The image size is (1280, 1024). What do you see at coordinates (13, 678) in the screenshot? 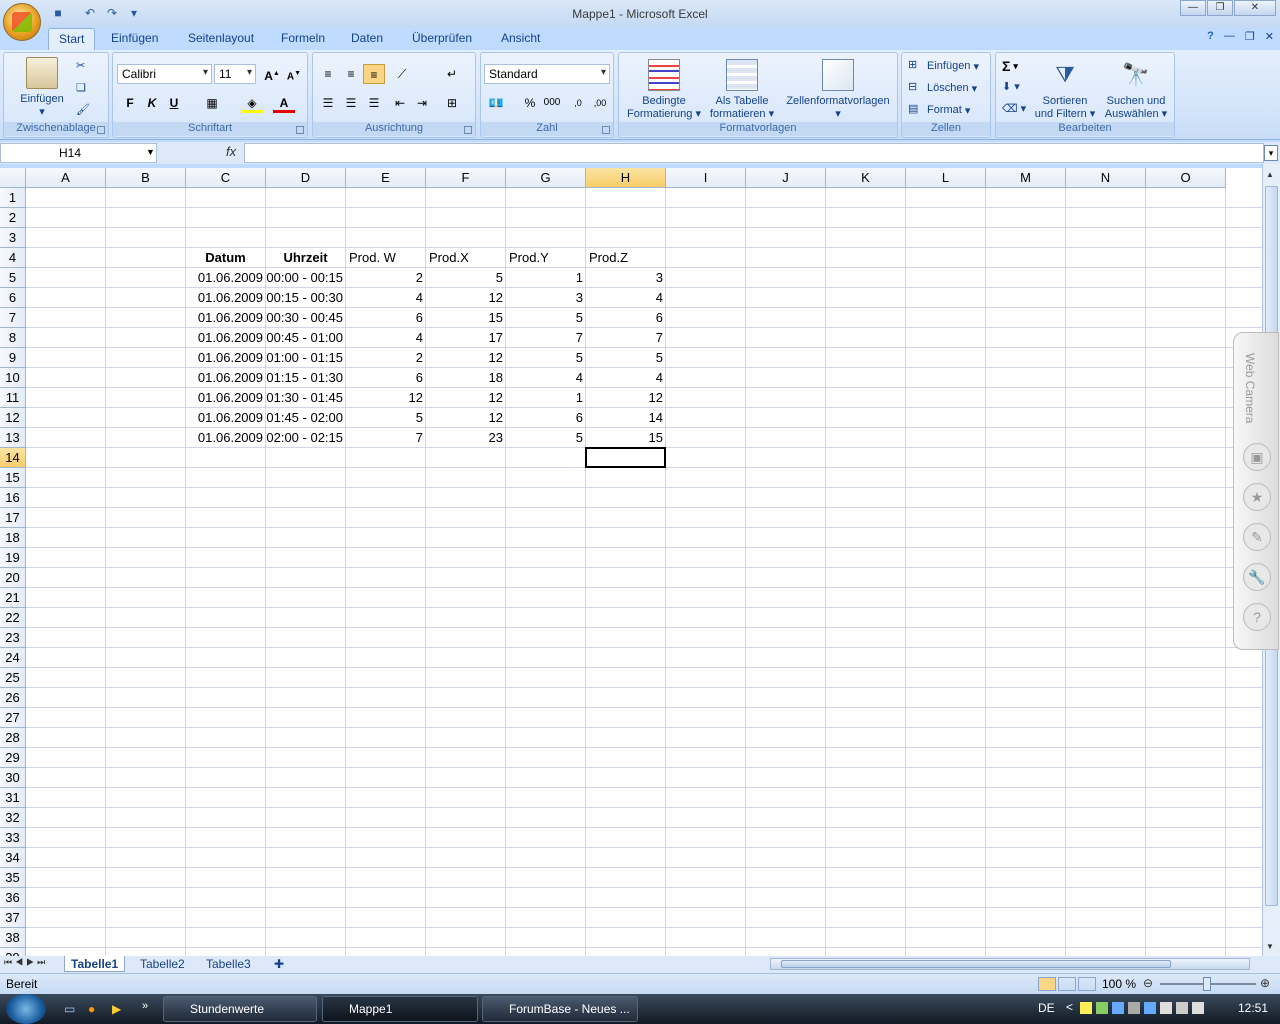
I see `row-header: 25` at bounding box center [13, 678].